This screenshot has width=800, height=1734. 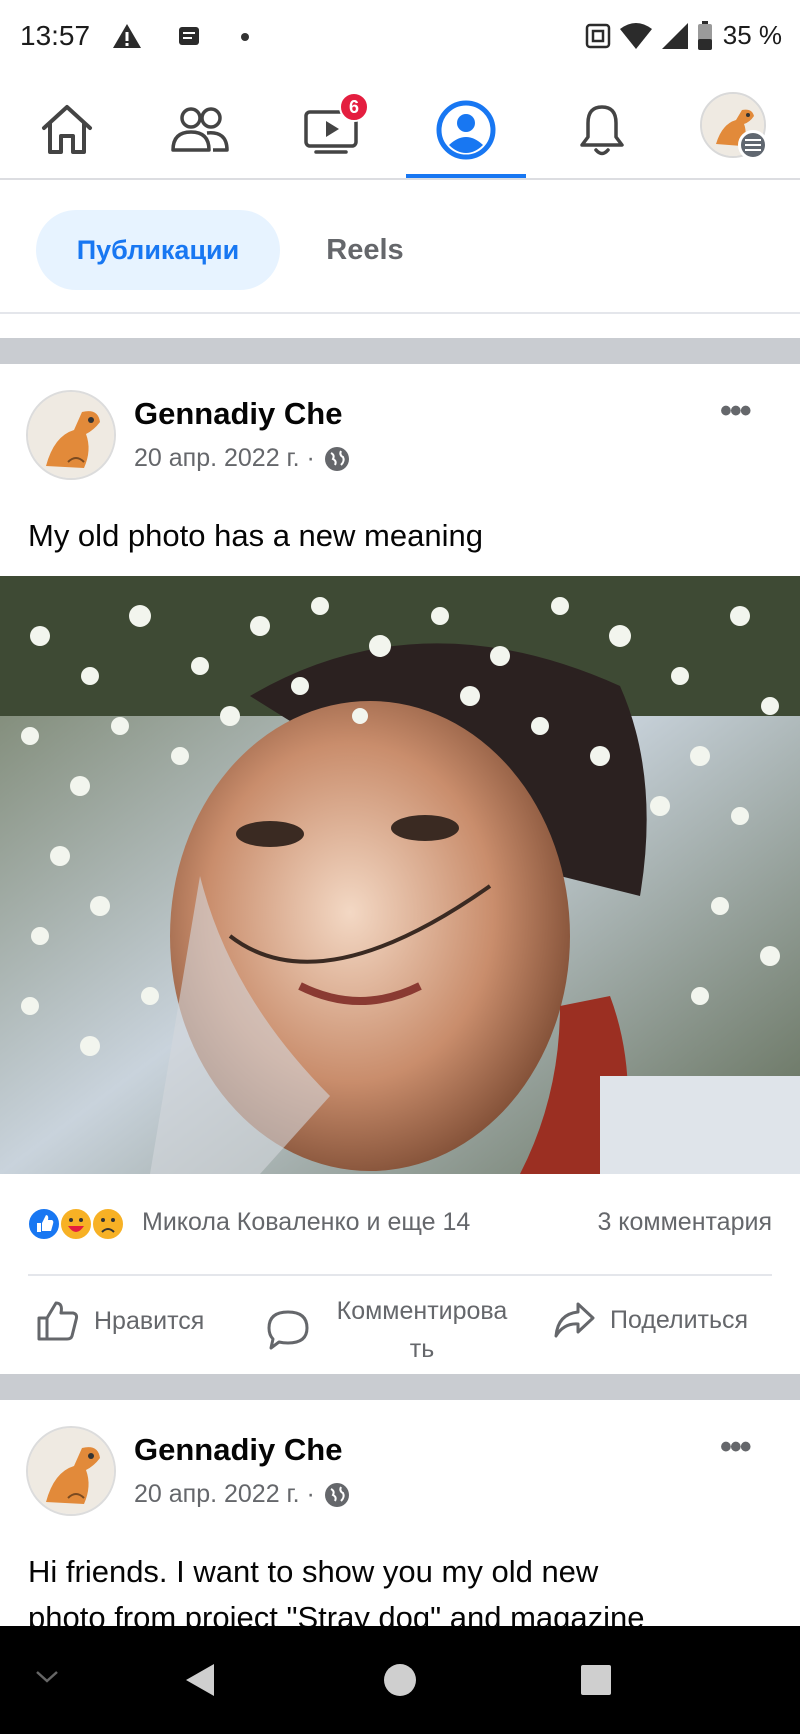 I want to click on top-navigation, so click(x=400, y=130).